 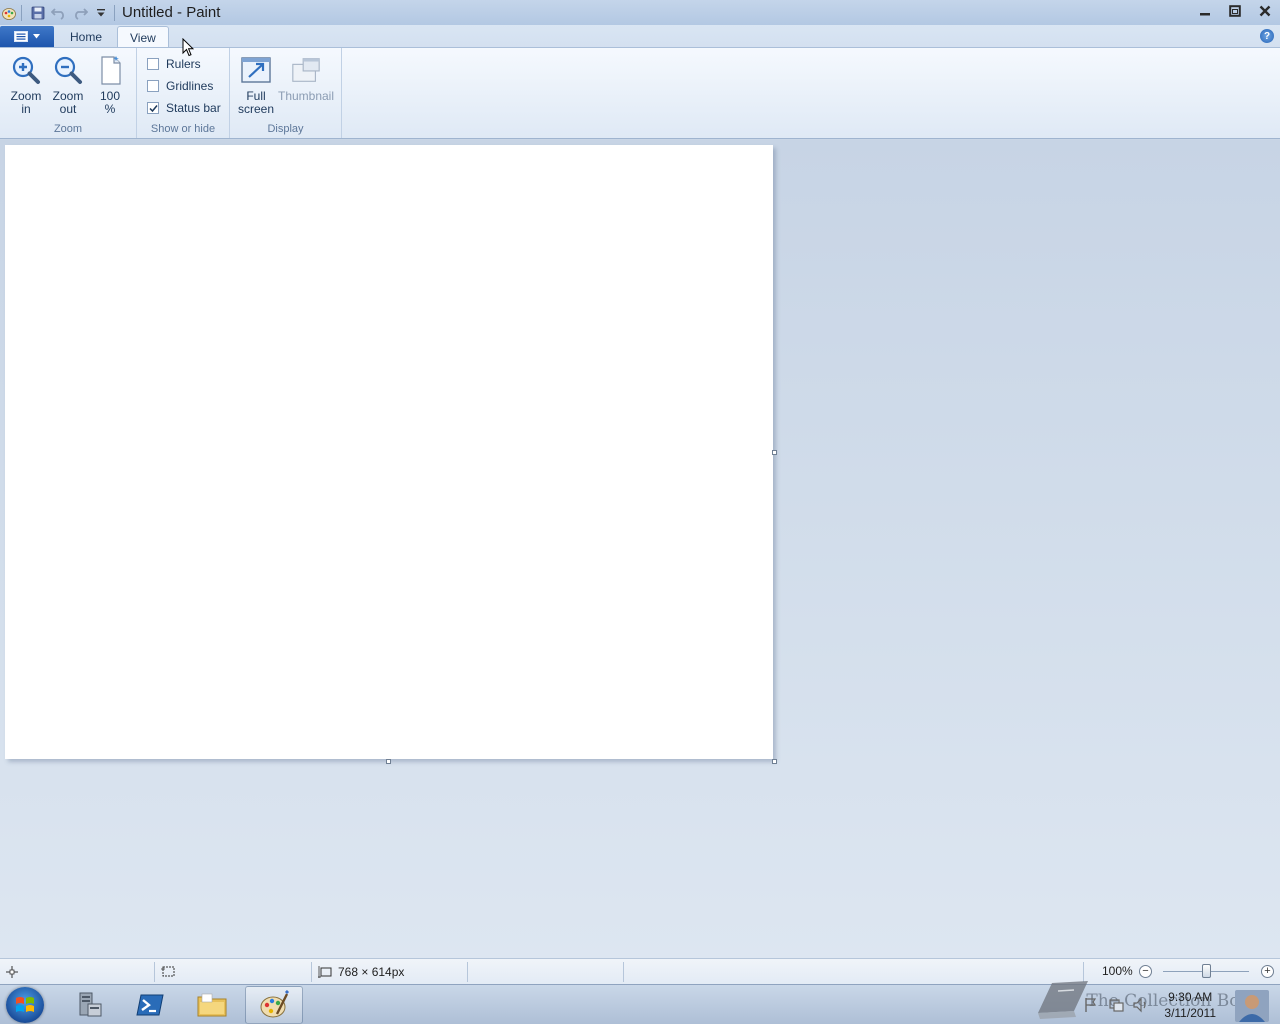 I want to click on resize-handle-right, so click(x=774, y=452).